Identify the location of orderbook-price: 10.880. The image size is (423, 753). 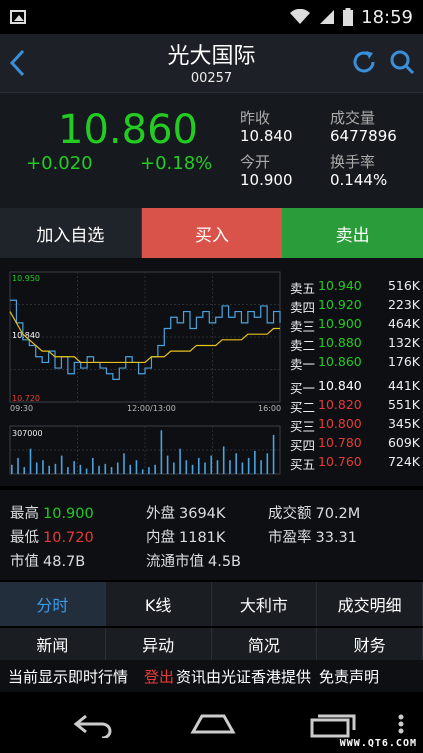
(340, 342).